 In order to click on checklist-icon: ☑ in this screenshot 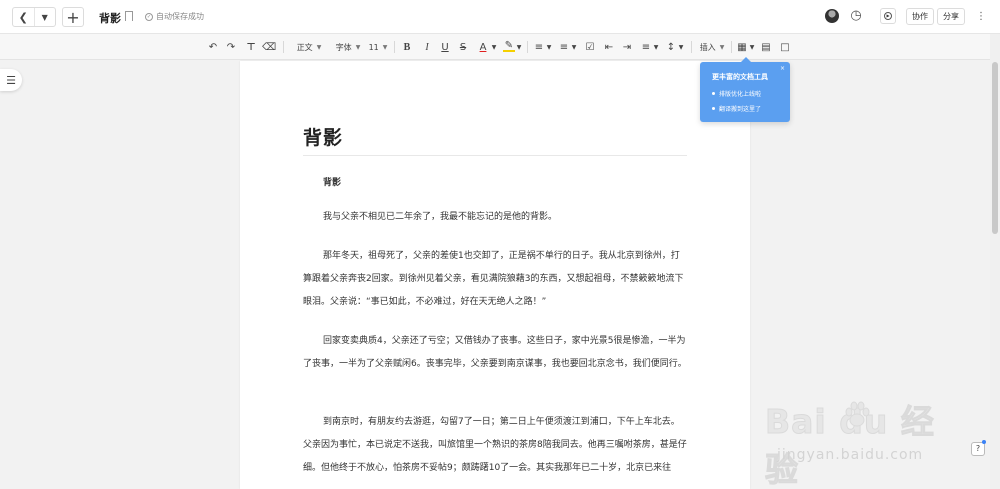, I will do `click(590, 47)`.